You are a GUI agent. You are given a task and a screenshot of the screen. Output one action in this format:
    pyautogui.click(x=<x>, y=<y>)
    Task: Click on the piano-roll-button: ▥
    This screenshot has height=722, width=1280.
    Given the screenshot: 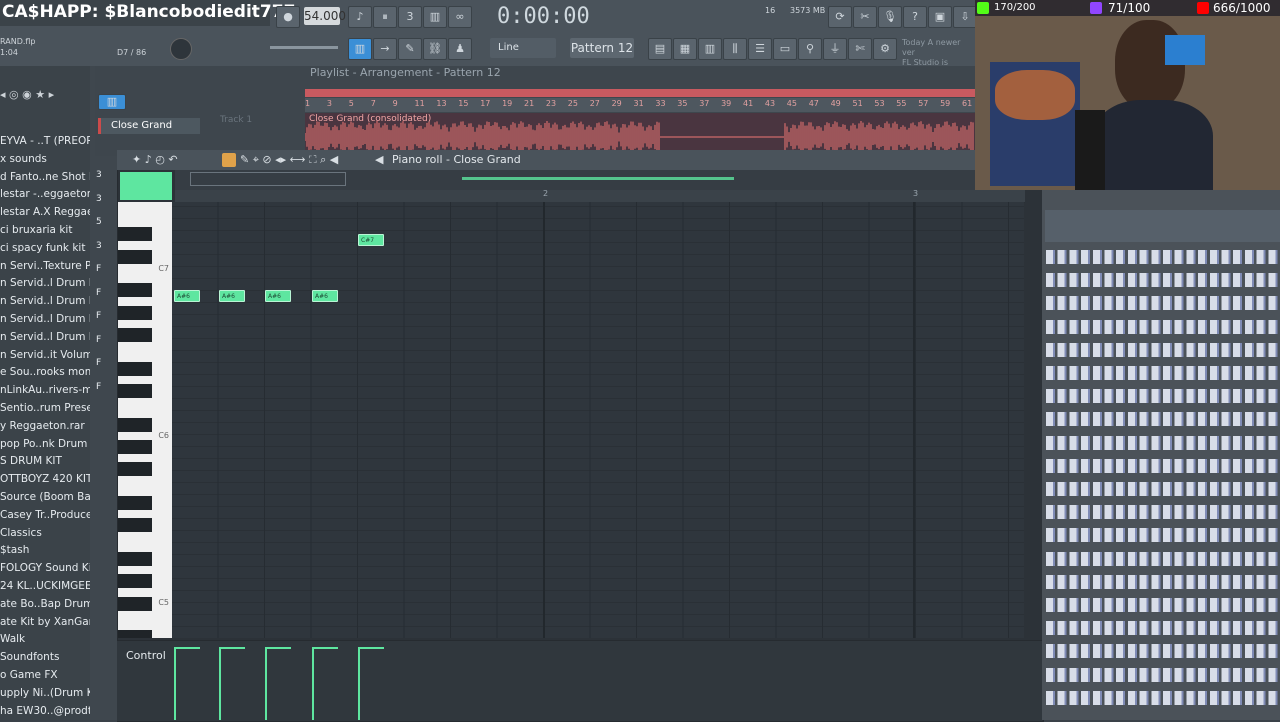 What is the action you would take?
    pyautogui.click(x=360, y=49)
    